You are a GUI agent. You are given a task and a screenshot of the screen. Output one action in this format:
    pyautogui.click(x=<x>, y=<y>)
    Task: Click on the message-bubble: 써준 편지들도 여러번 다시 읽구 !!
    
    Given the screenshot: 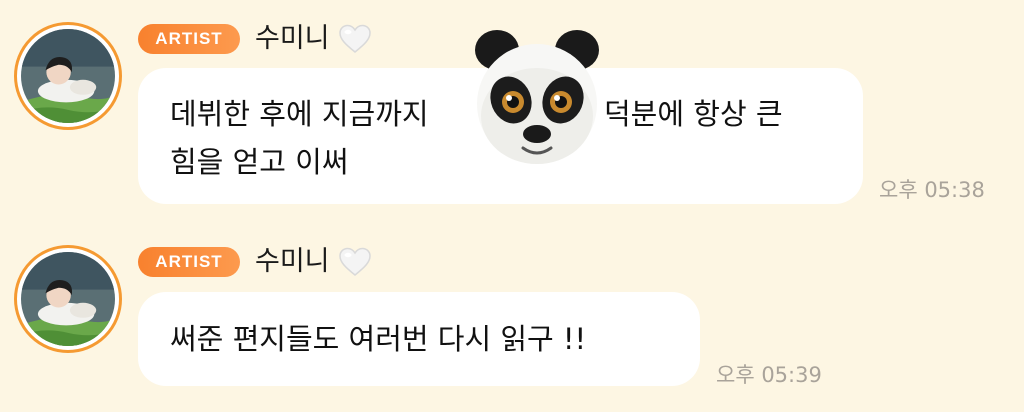 What is the action you would take?
    pyautogui.click(x=419, y=339)
    